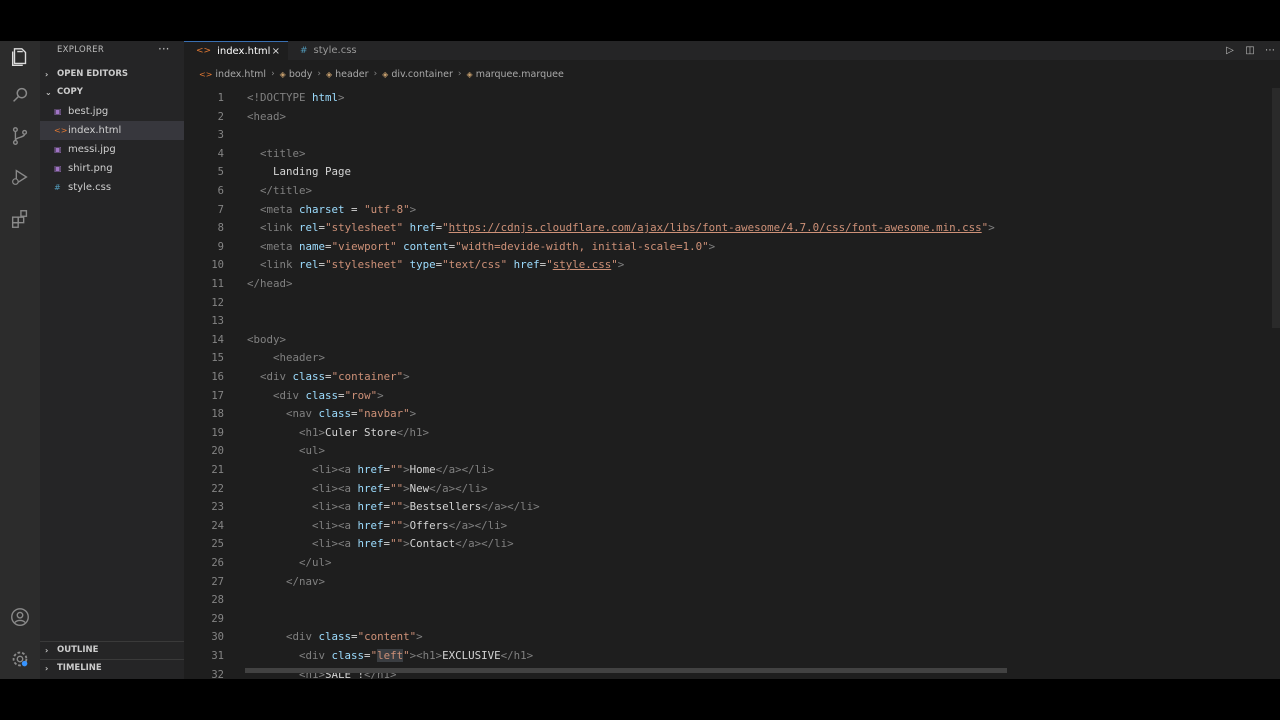  Describe the element at coordinates (732, 172) in the screenshot. I see `code-line: 5 Landing Page` at that location.